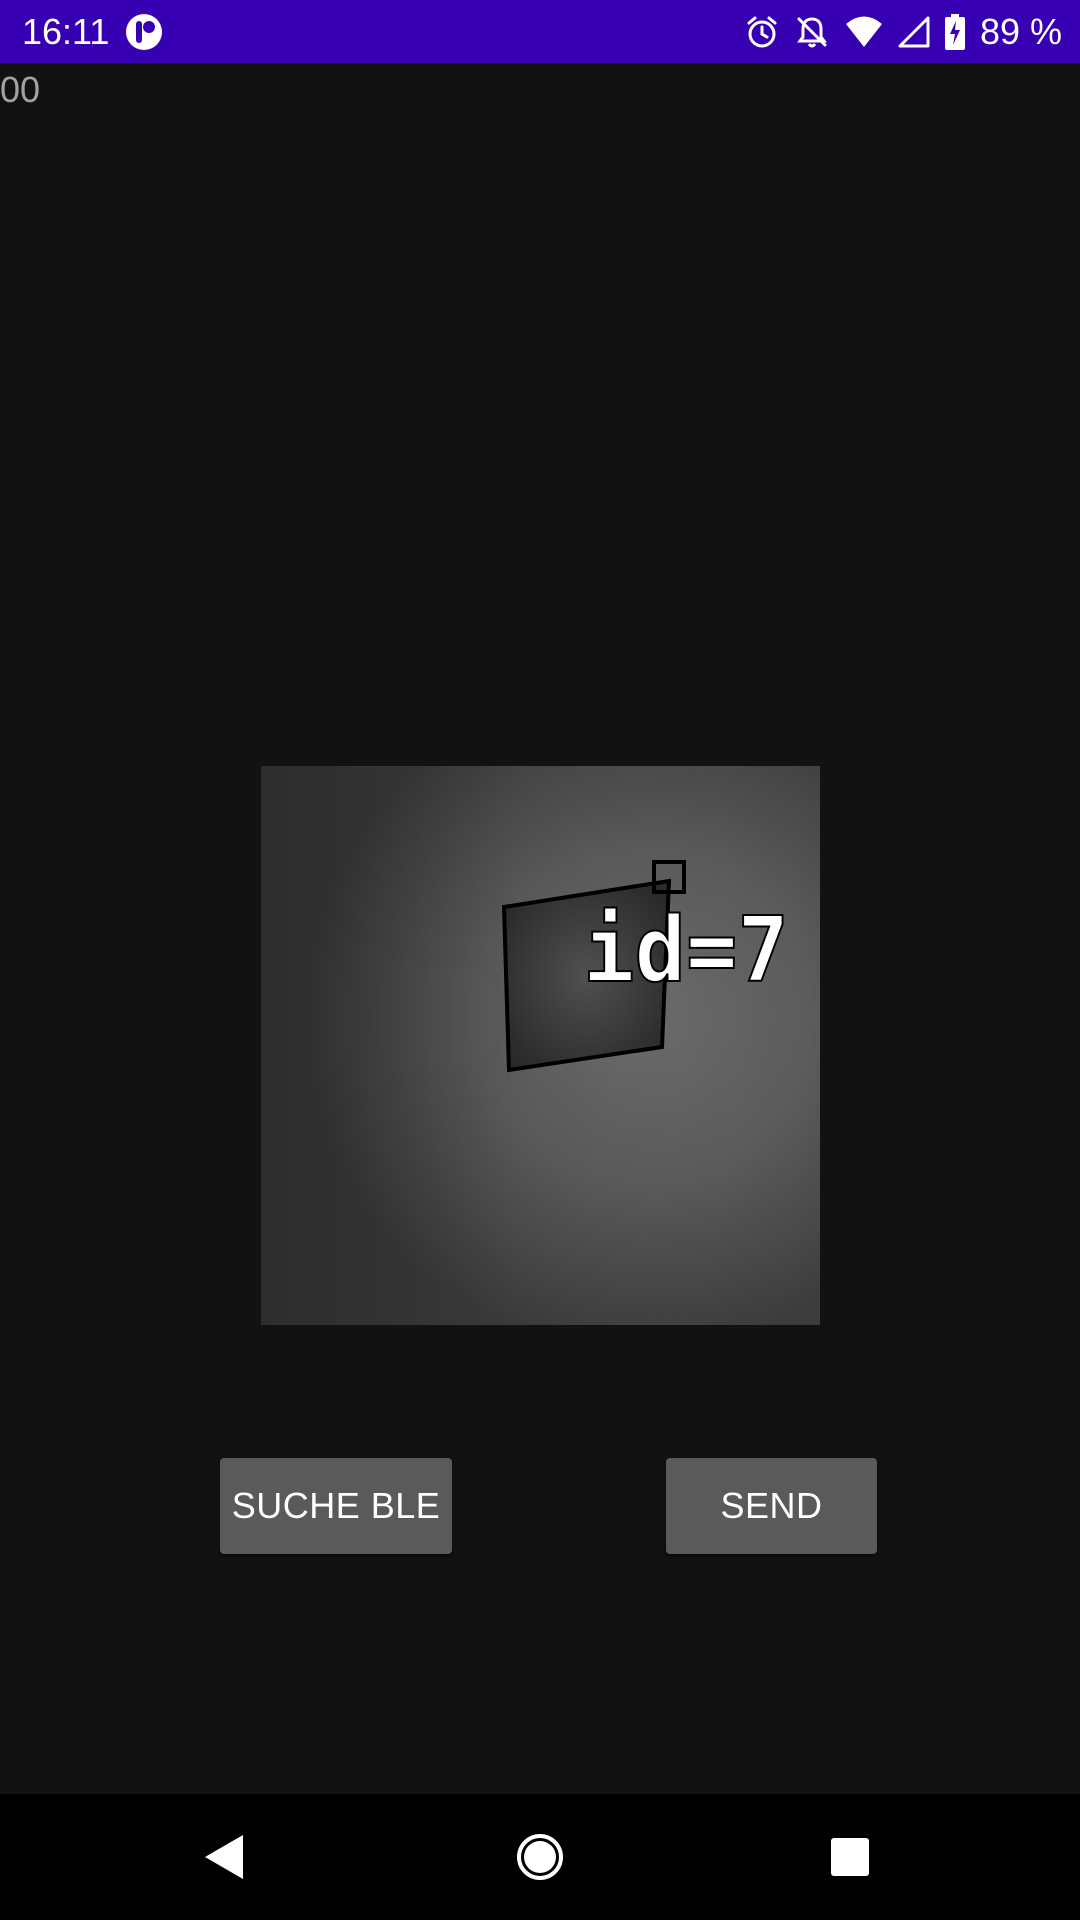 The image size is (1080, 1920). I want to click on navigation-bar, so click(540, 1857).